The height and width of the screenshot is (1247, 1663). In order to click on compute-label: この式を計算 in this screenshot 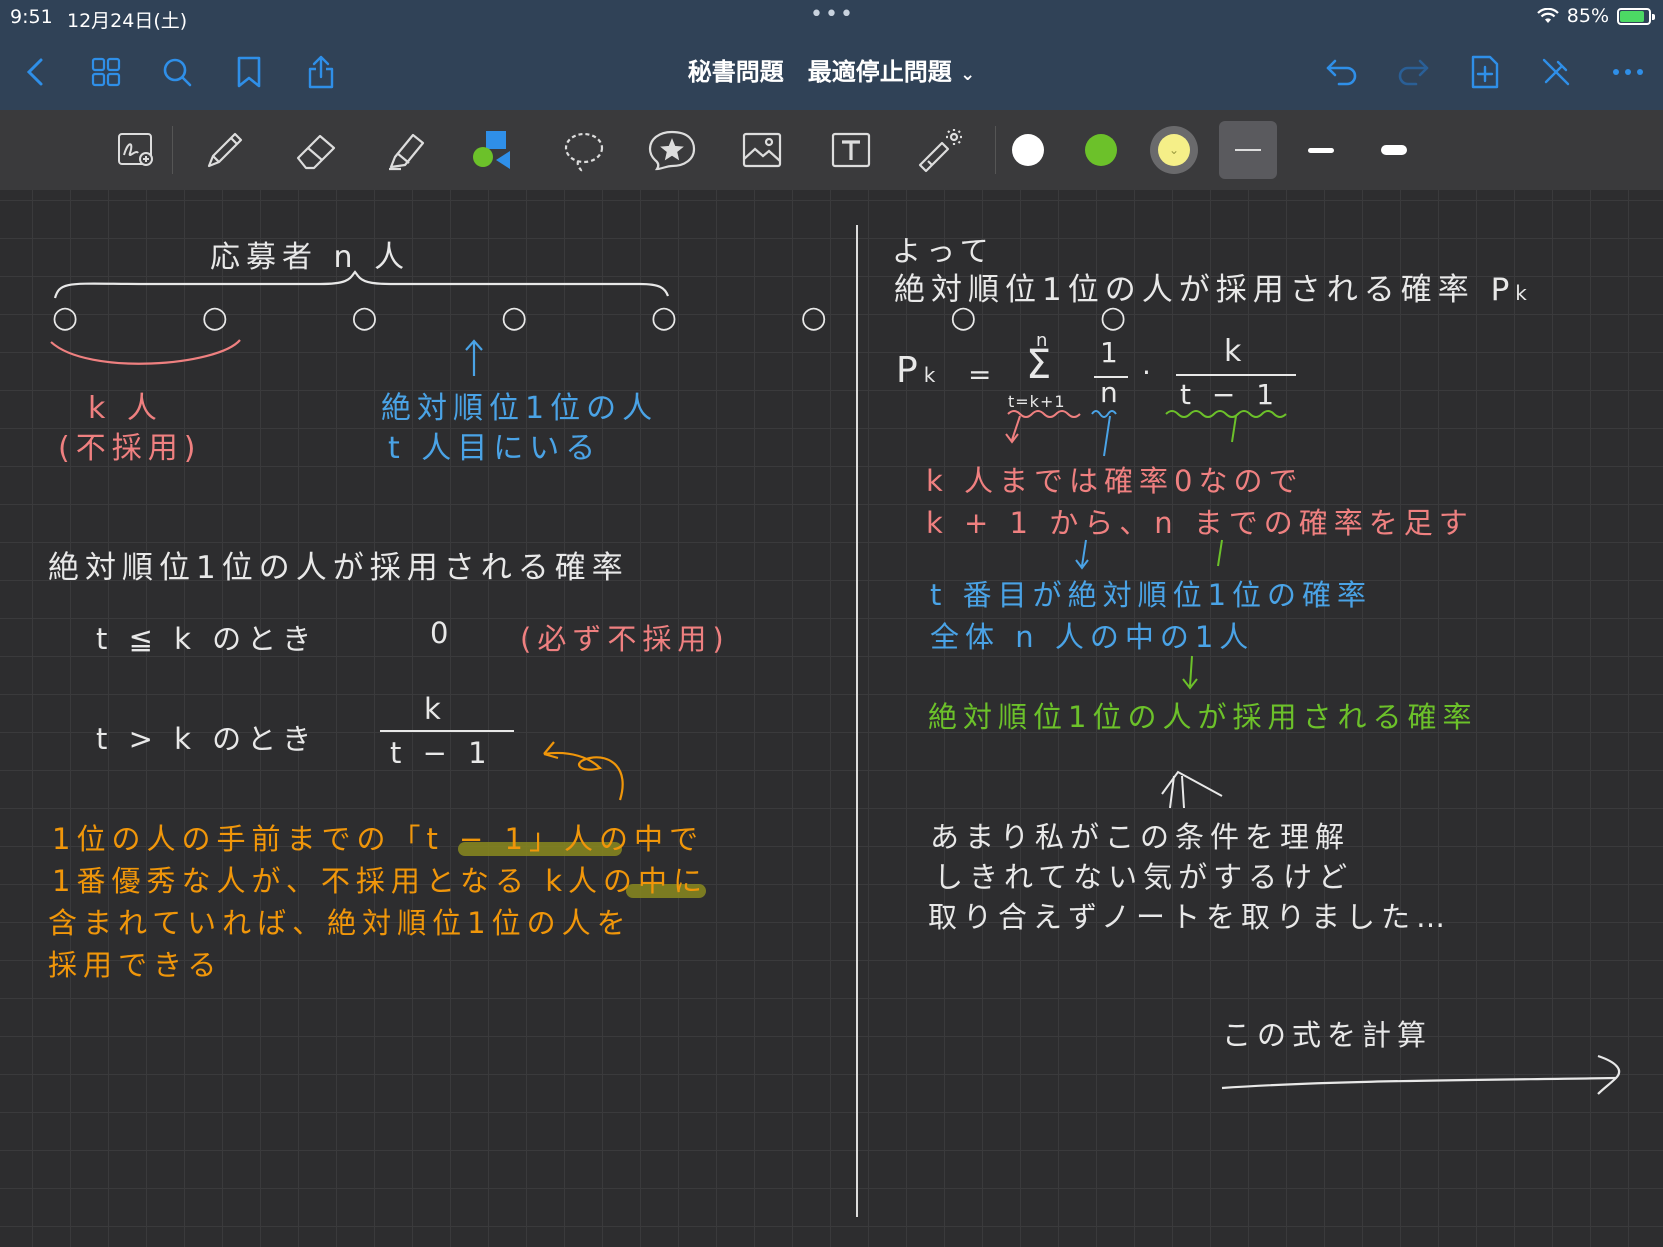, I will do `click(1327, 1035)`.